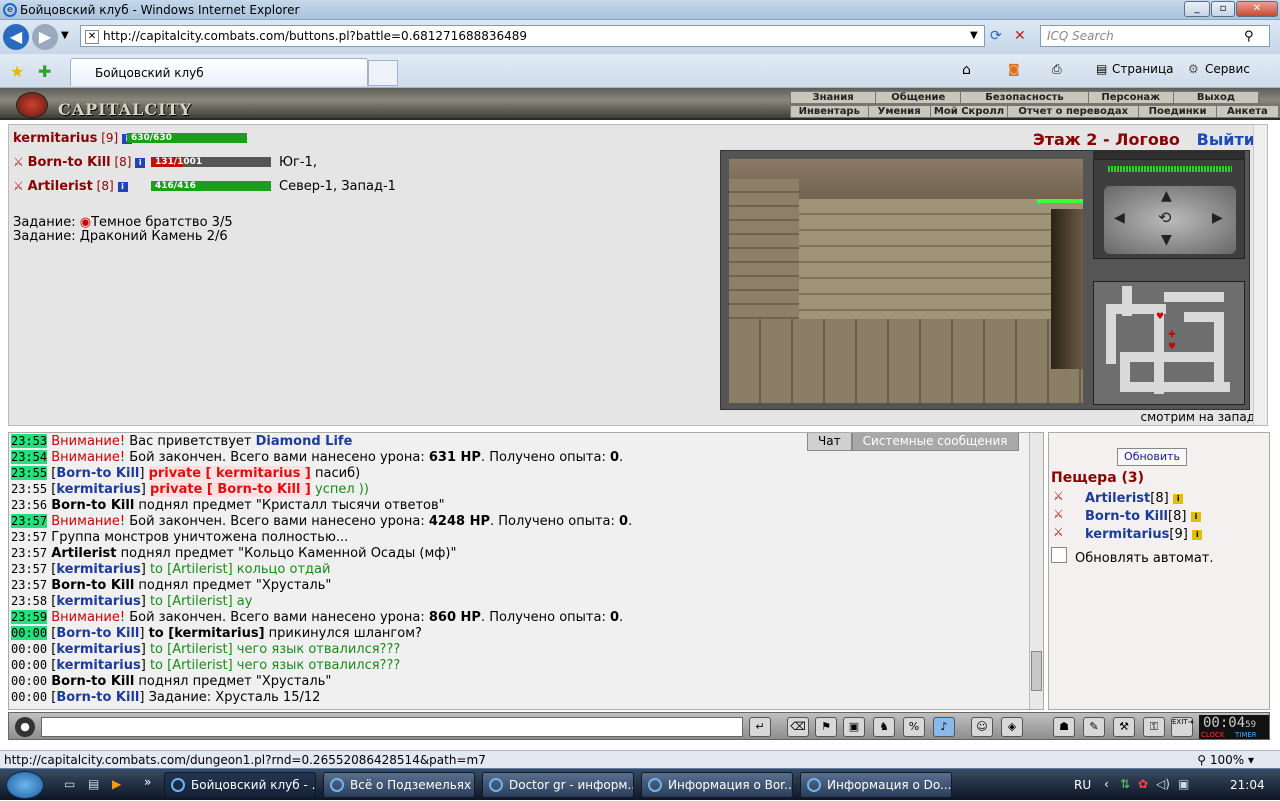  Describe the element at coordinates (1125, 784) in the screenshot. I see `network-icon: ⇅` at that location.